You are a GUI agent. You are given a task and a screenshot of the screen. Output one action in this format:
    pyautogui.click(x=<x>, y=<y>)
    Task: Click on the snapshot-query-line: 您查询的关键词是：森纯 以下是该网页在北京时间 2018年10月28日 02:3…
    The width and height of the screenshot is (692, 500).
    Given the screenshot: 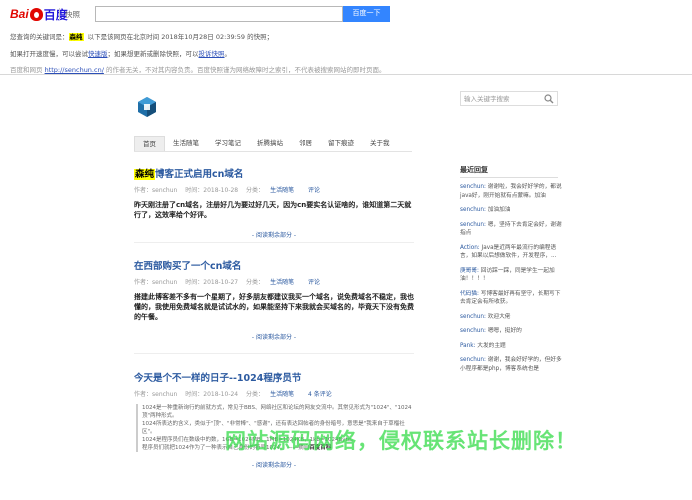 What is the action you would take?
    pyautogui.click(x=142, y=37)
    